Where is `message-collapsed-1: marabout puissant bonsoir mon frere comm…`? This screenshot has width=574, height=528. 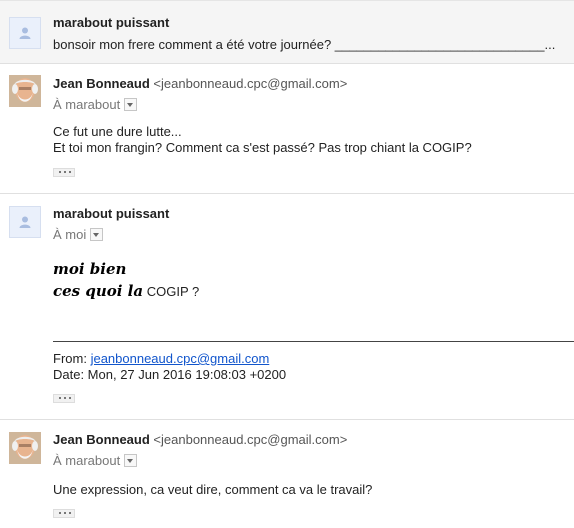 message-collapsed-1: marabout puissant bonsoir mon frere comm… is located at coordinates (287, 32).